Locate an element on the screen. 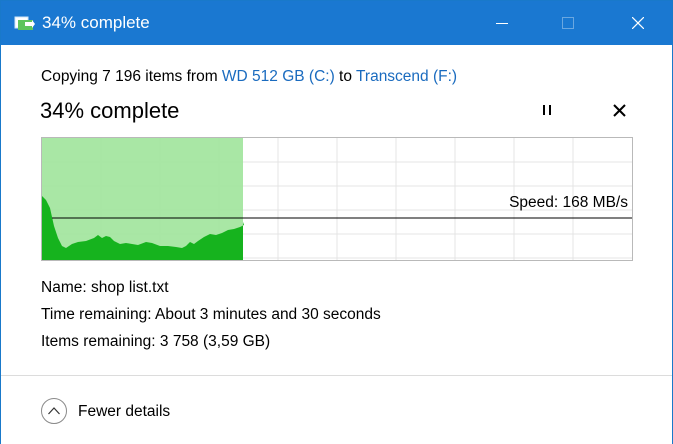 The height and width of the screenshot is (444, 673). speed-label: Speed: 168 MB/s is located at coordinates (568, 202).